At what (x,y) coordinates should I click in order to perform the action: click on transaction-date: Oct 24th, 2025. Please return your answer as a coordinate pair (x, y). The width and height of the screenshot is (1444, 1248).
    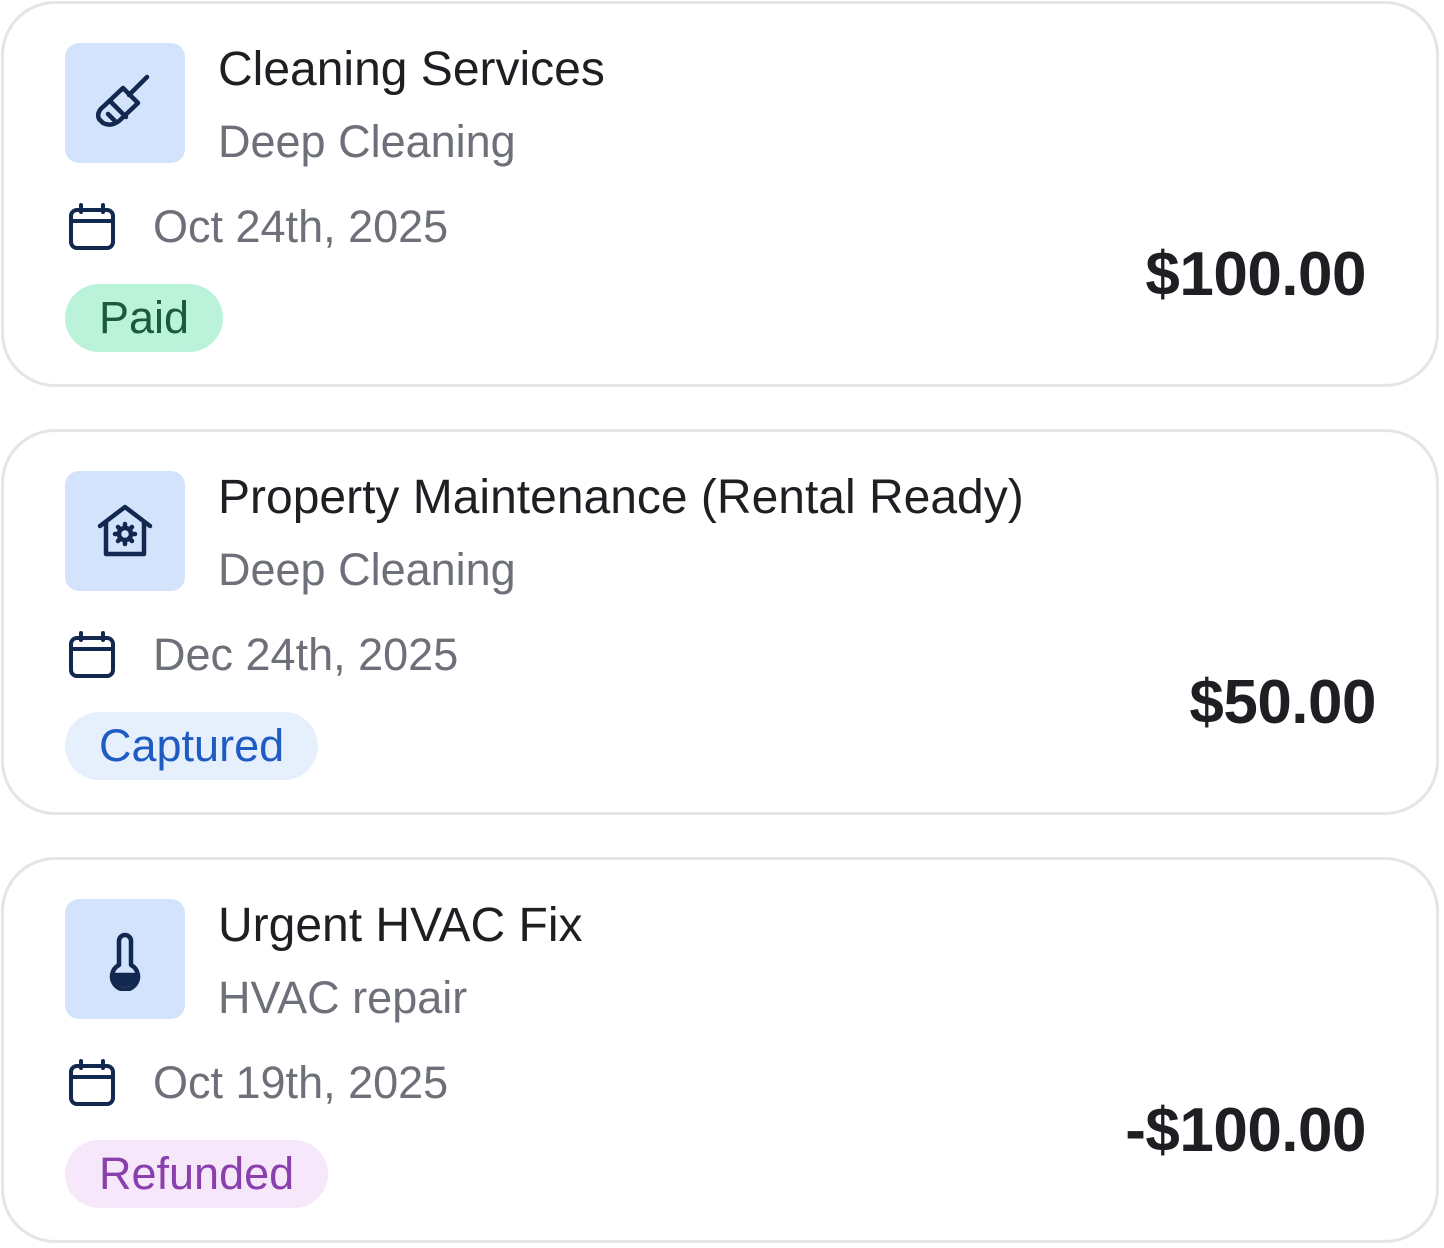
    Looking at the image, I should click on (301, 226).